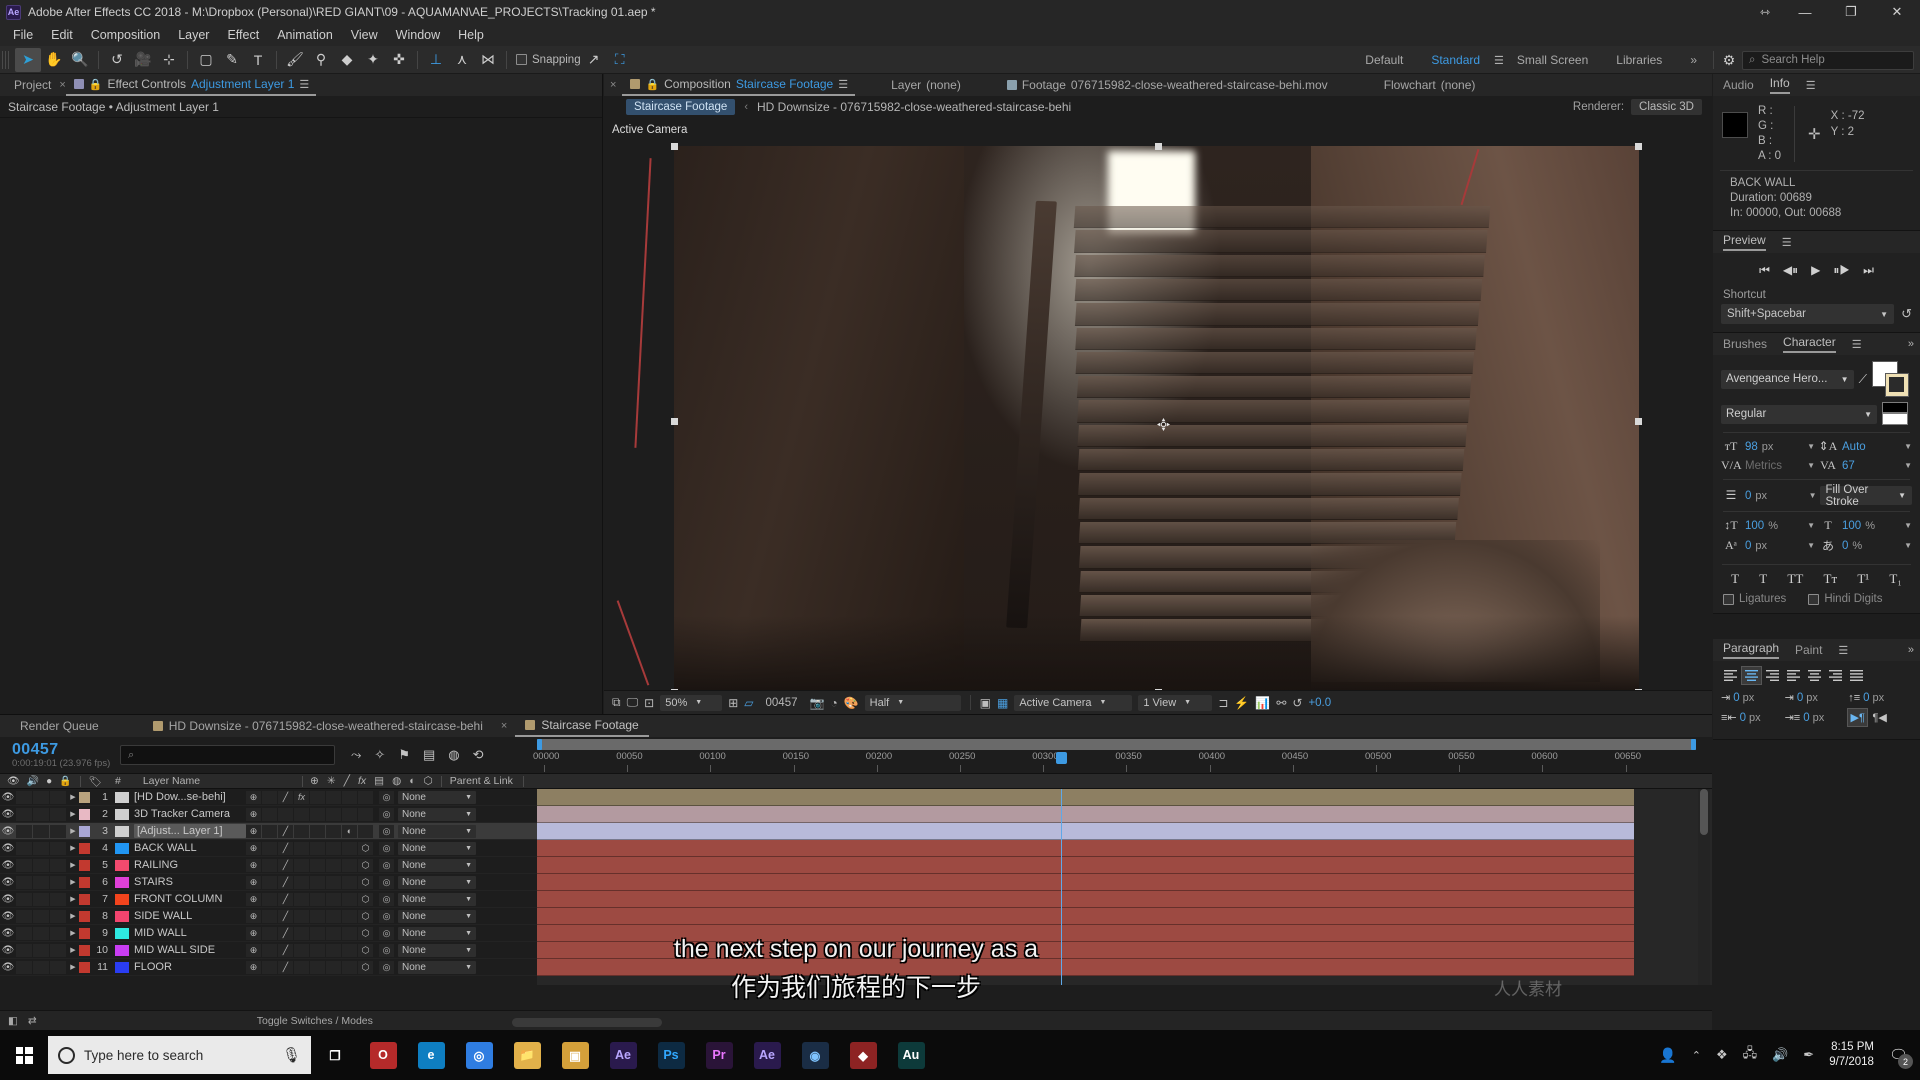  What do you see at coordinates (253, 967) in the screenshot?
I see `switch-collapse: ⊕` at bounding box center [253, 967].